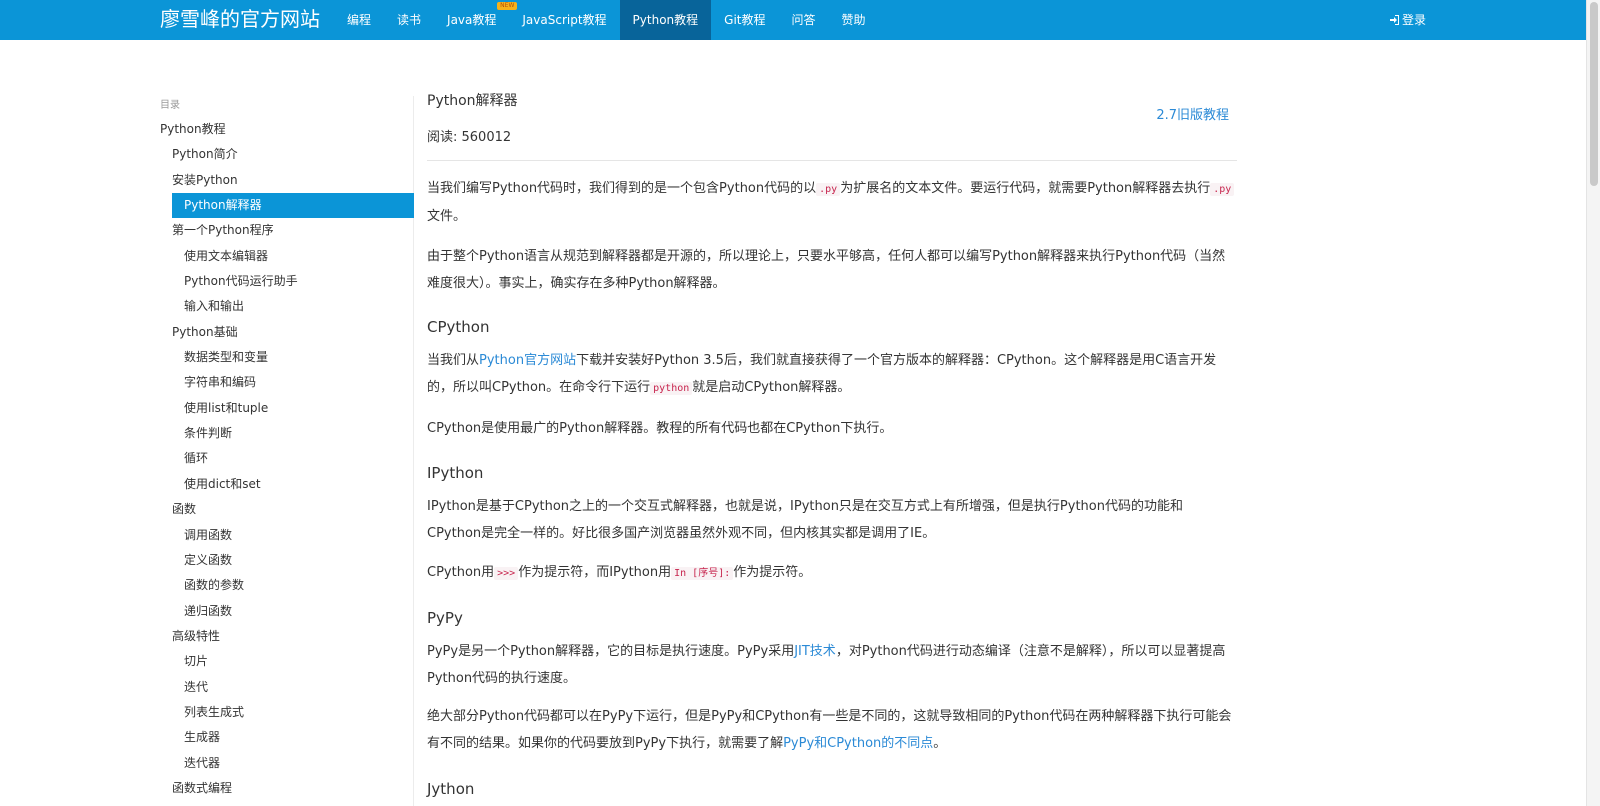 This screenshot has height=806, width=1600. What do you see at coordinates (1594, 94) in the screenshot?
I see `scrollbar-thumb` at bounding box center [1594, 94].